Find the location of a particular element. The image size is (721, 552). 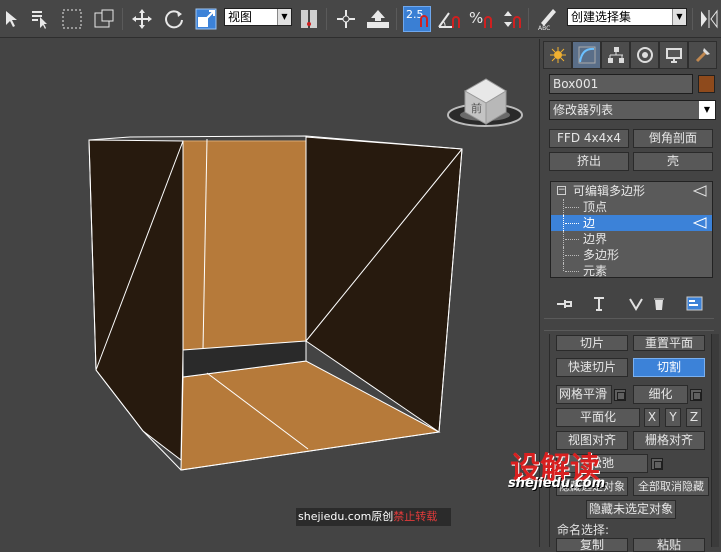

magnet-icon is located at coordinates (424, 21).